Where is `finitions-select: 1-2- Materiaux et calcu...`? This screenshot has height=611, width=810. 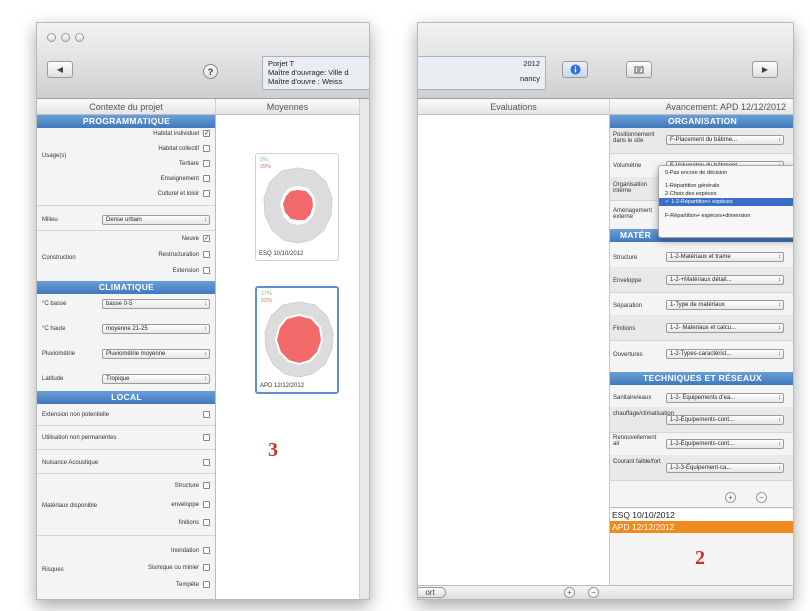 finitions-select: 1-2- Materiaux et calcu... is located at coordinates (725, 328).